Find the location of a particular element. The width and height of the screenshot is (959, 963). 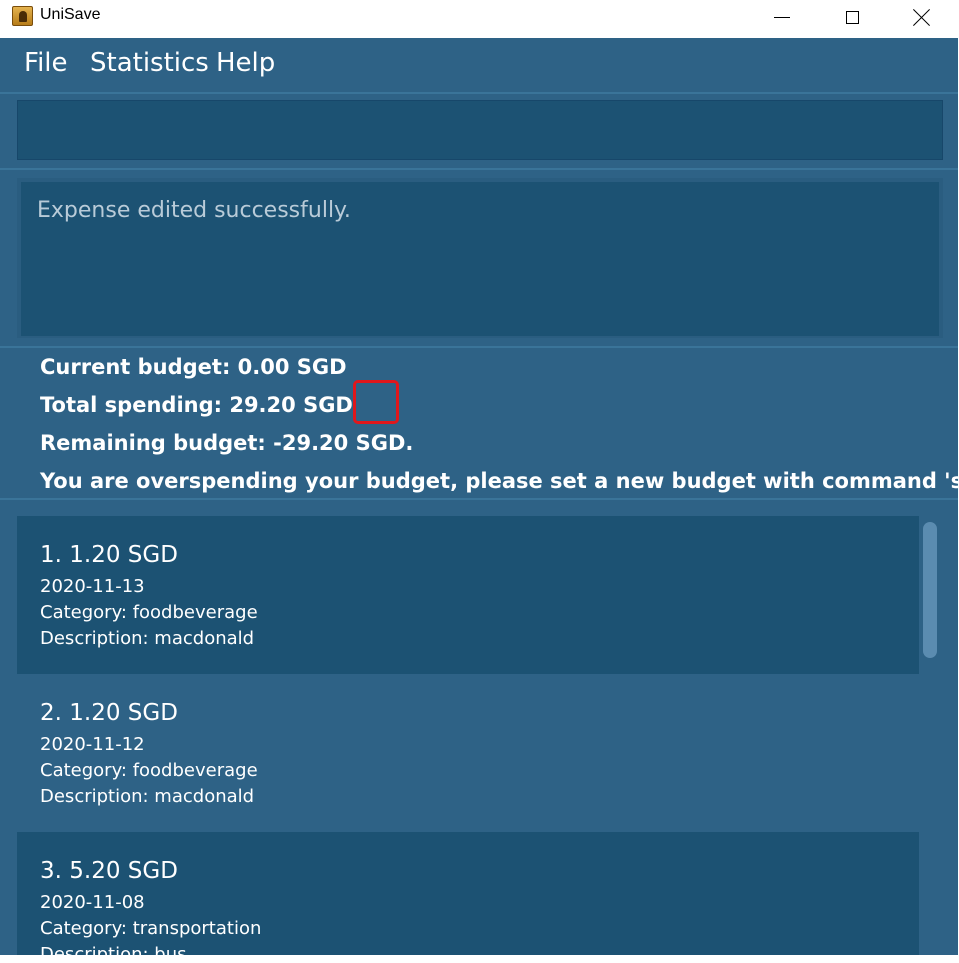

expense-description: Description: bus is located at coordinates (113, 949).